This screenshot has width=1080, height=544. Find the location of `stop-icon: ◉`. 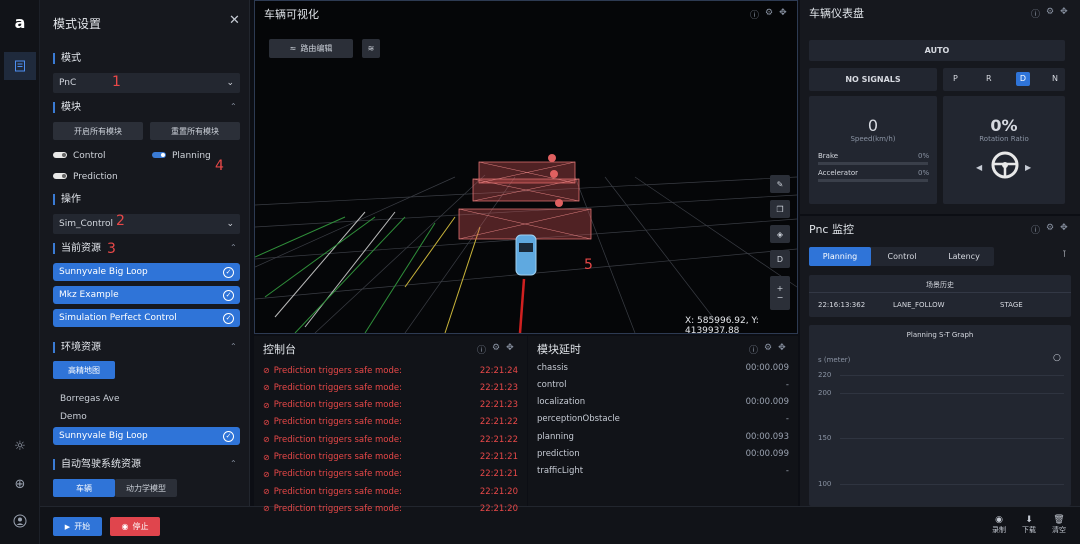

stop-icon: ◉ is located at coordinates (125, 526).